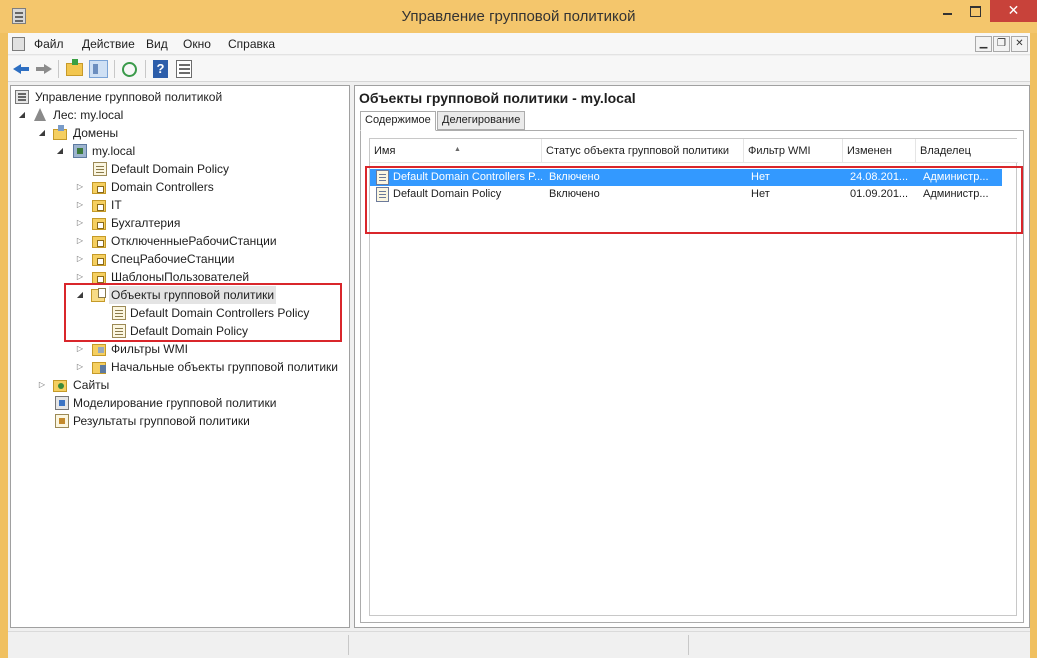 The image size is (1037, 658). What do you see at coordinates (98, 69) in the screenshot?
I see `show-tree-icon` at bounding box center [98, 69].